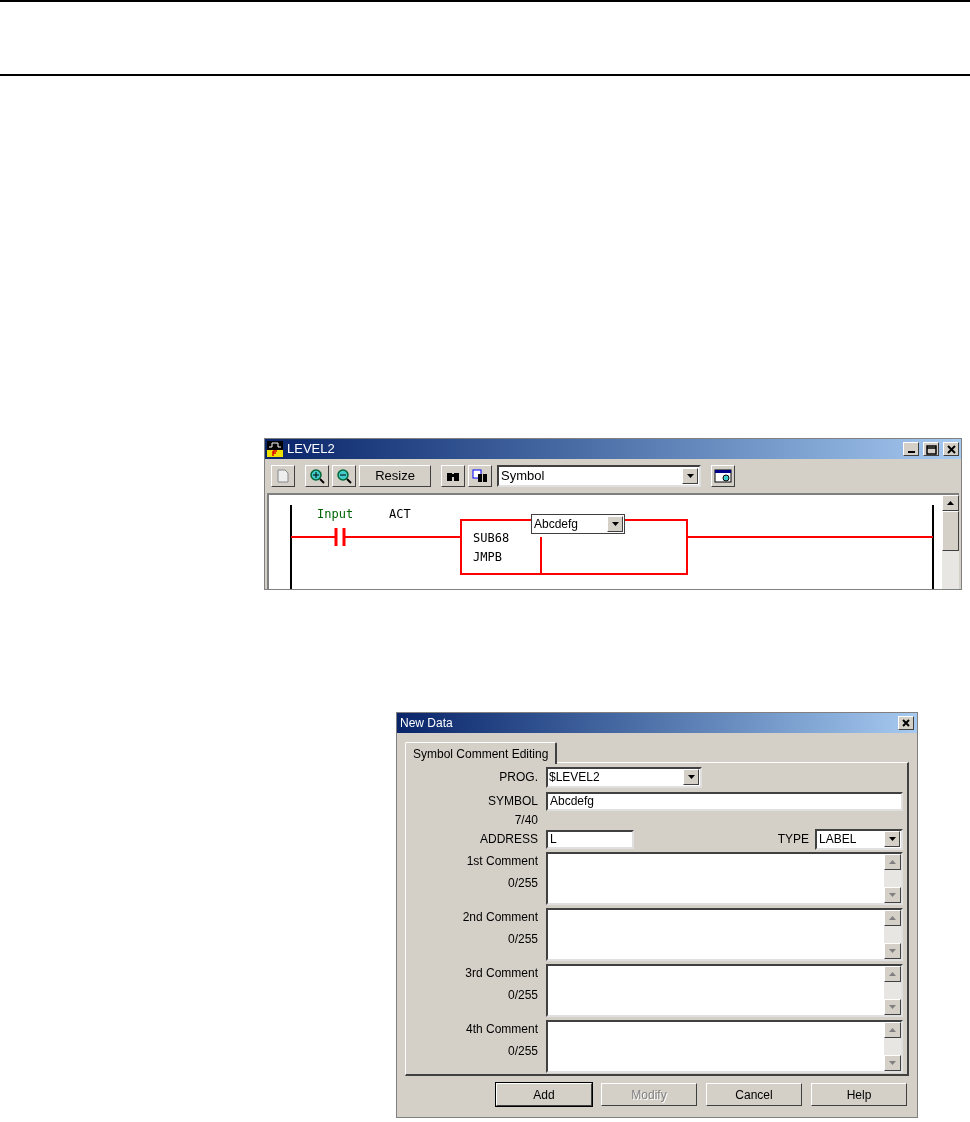 The width and height of the screenshot is (970, 1122). What do you see at coordinates (544, 1094) in the screenshot?
I see `dialog-button: Add` at bounding box center [544, 1094].